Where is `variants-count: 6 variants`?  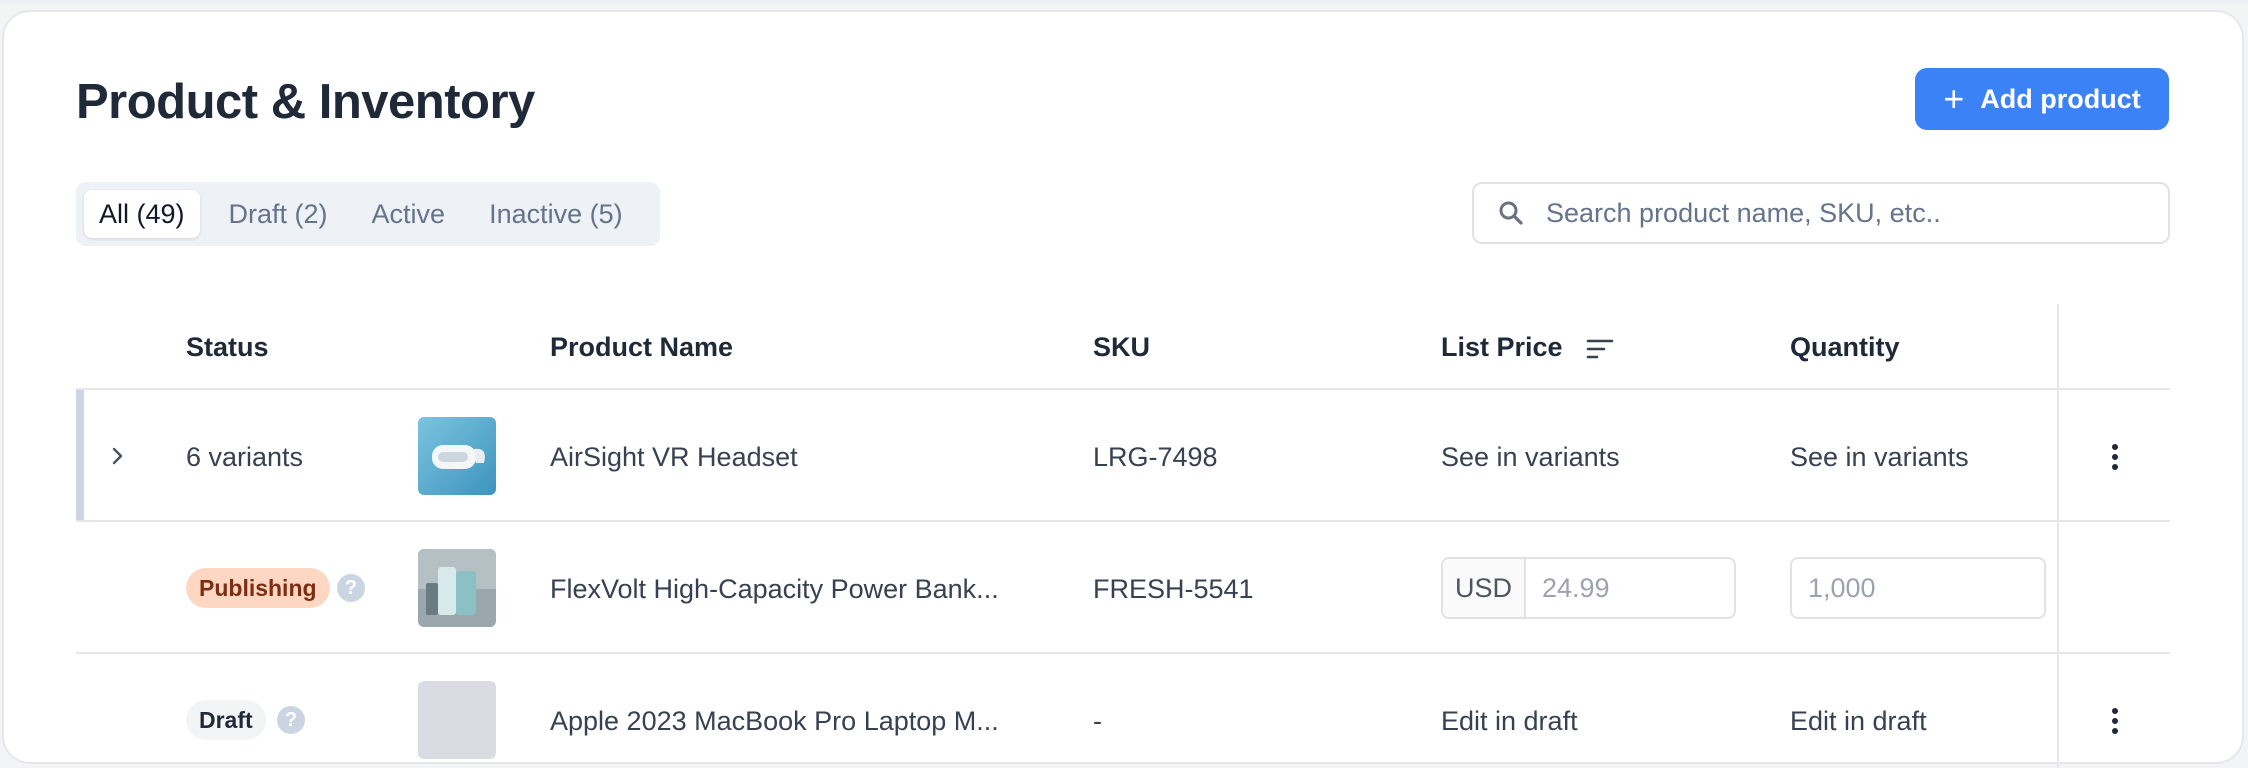
variants-count: 6 variants is located at coordinates (245, 457).